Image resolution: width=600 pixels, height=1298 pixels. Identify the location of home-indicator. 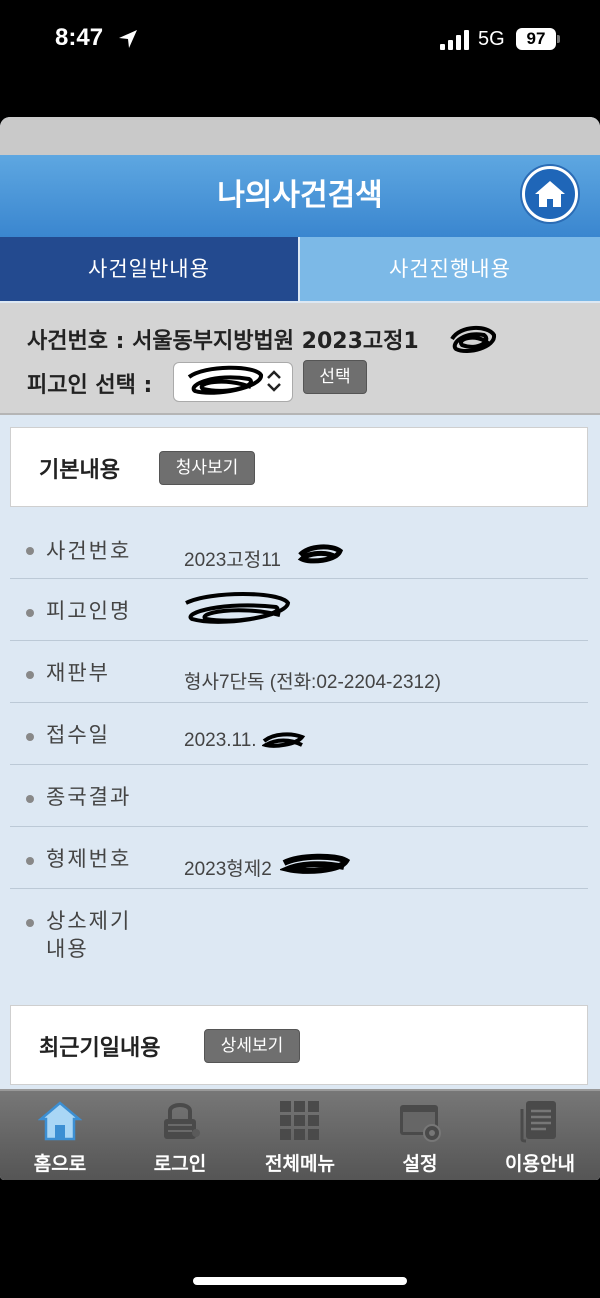
(300, 1281).